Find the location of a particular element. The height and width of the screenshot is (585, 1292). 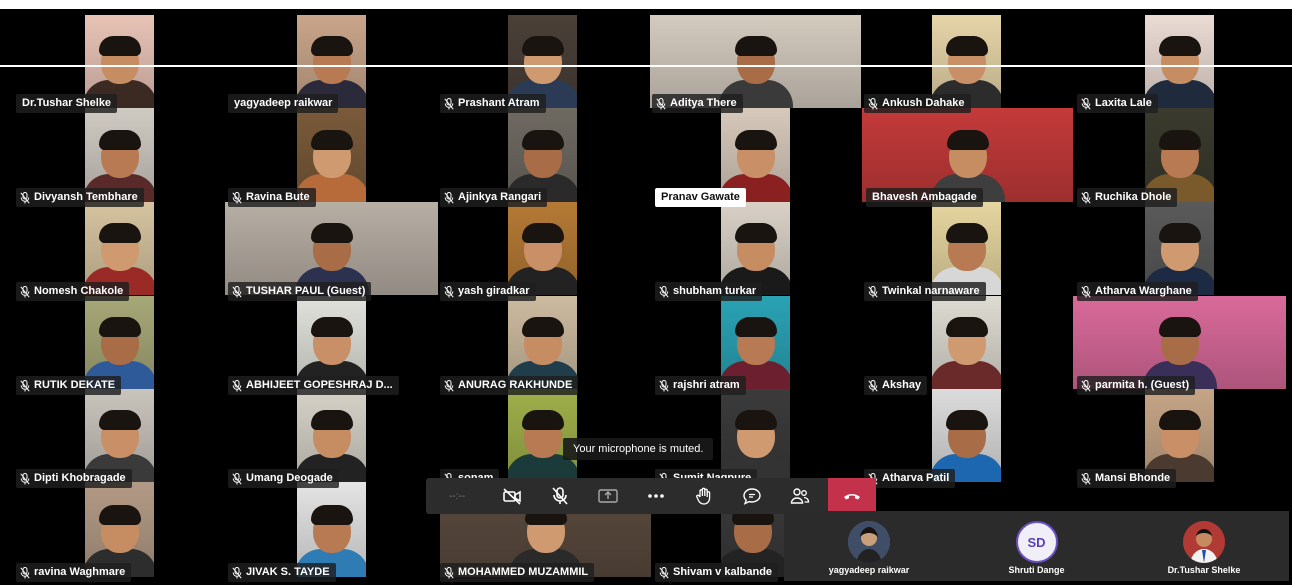

participant-name-label: Shivam v kalbande is located at coordinates (717, 572).